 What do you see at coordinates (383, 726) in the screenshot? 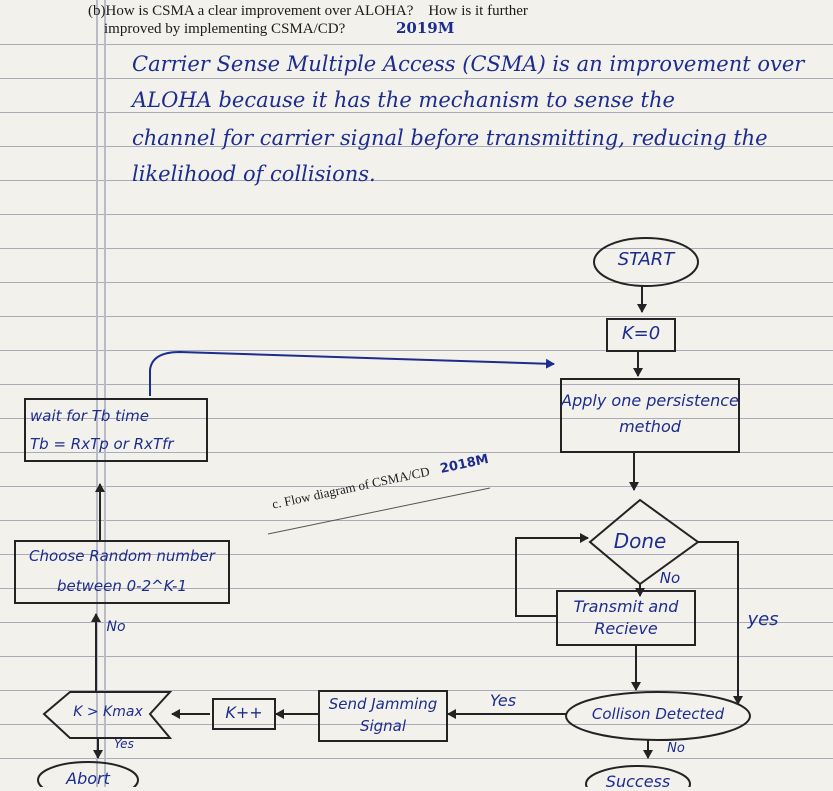
I see `jamming-label-2: Signal` at bounding box center [383, 726].